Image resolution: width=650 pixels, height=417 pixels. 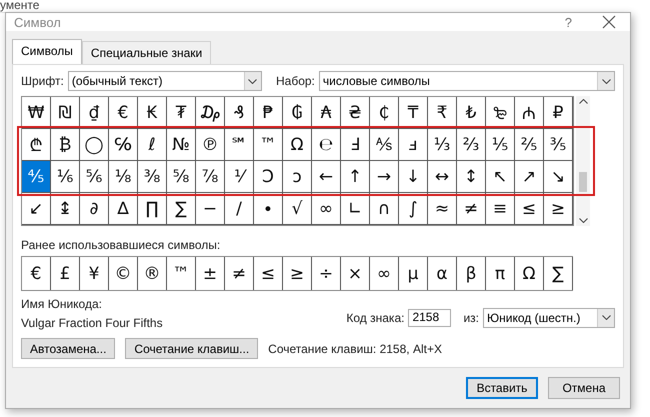 What do you see at coordinates (123, 145) in the screenshot?
I see `symbol-cell: ℅` at bounding box center [123, 145].